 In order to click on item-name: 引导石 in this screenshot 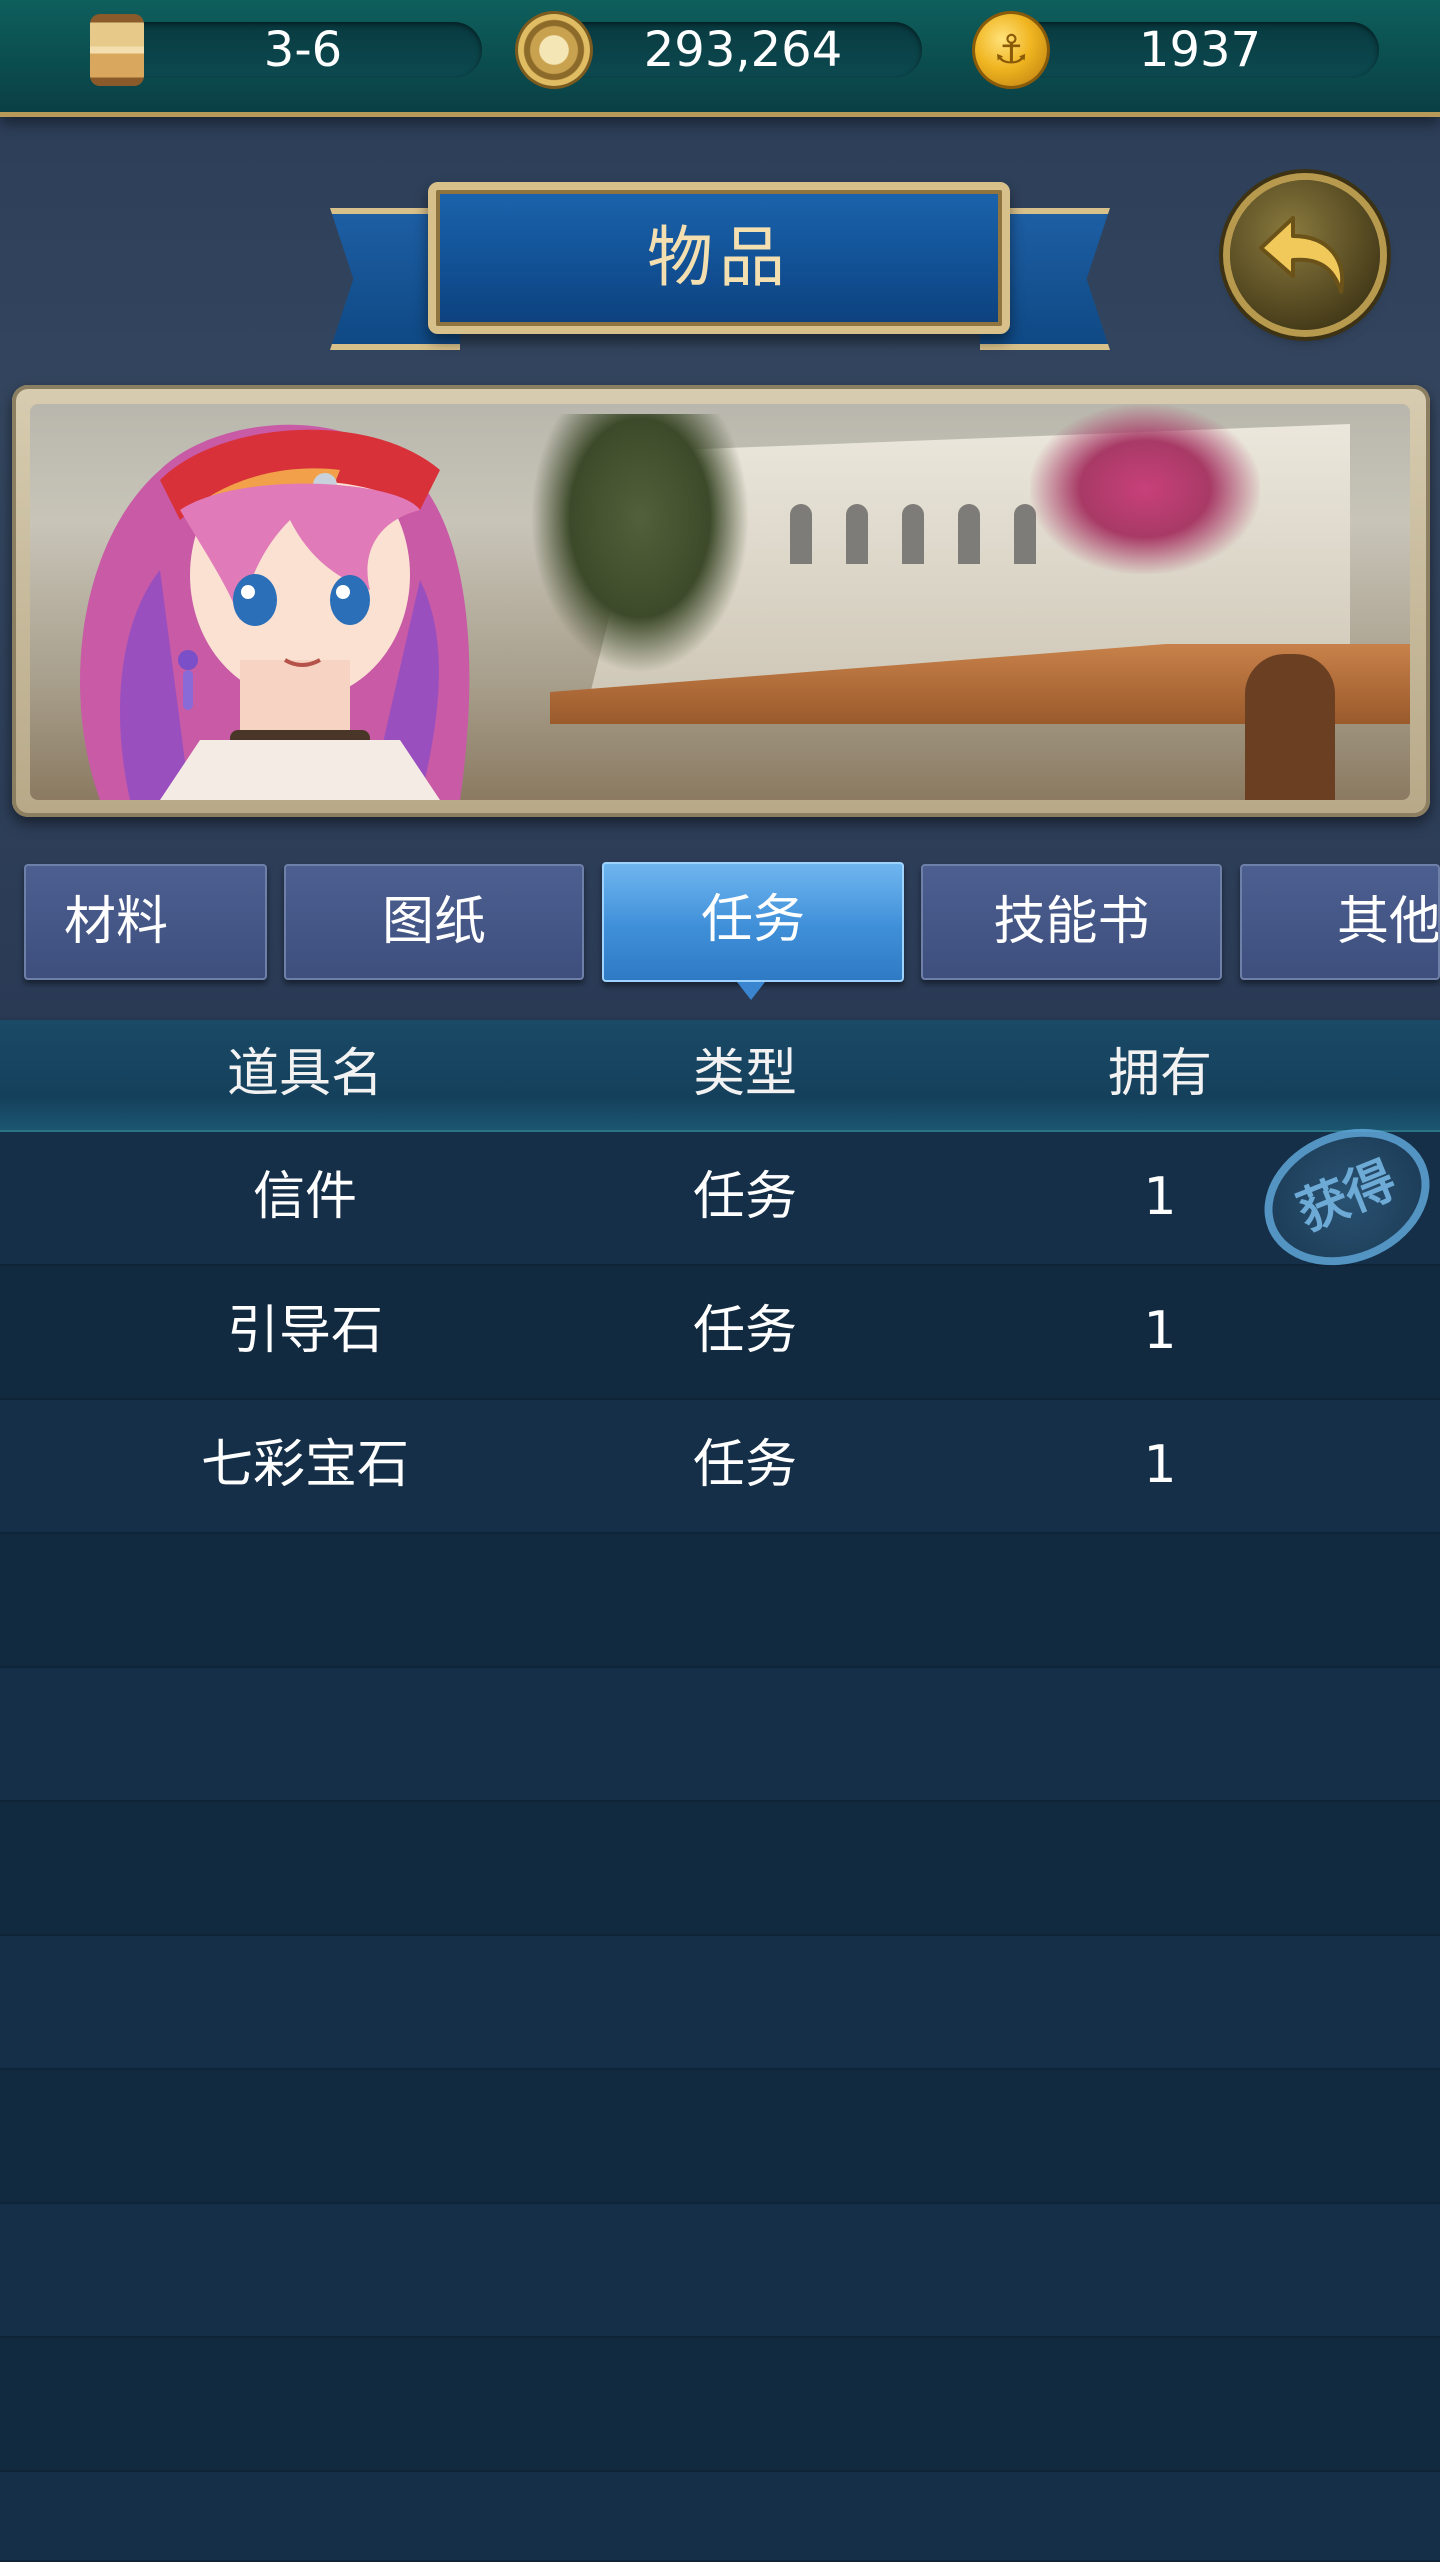, I will do `click(304, 1331)`.